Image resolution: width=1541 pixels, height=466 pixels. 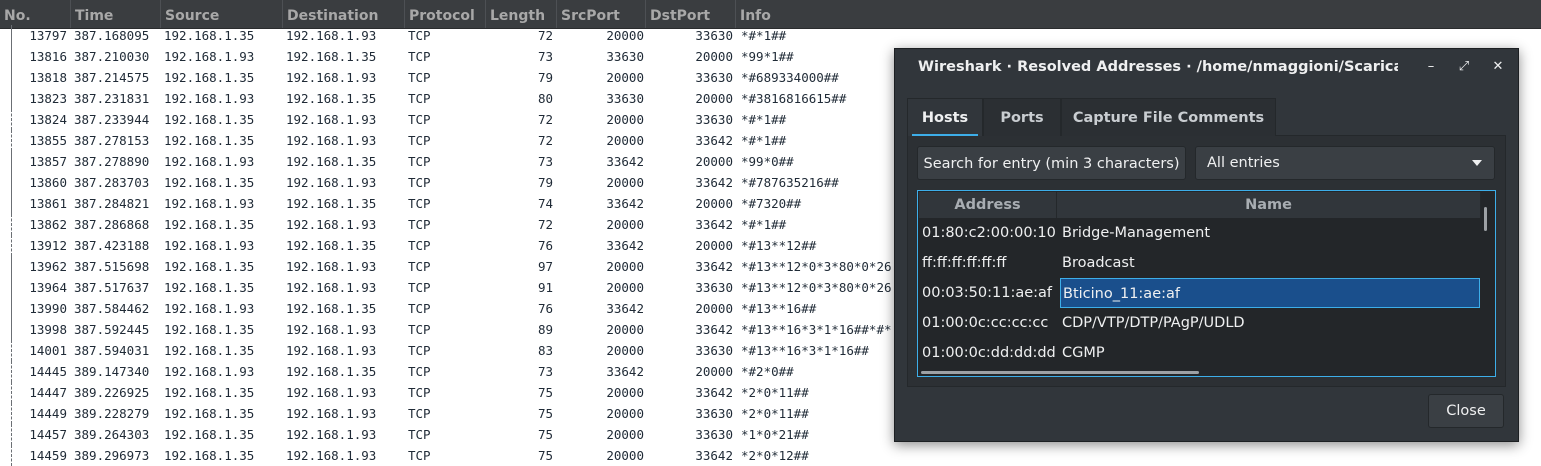 I want to click on packet-cell-time: 387.214575, so click(x=112, y=77).